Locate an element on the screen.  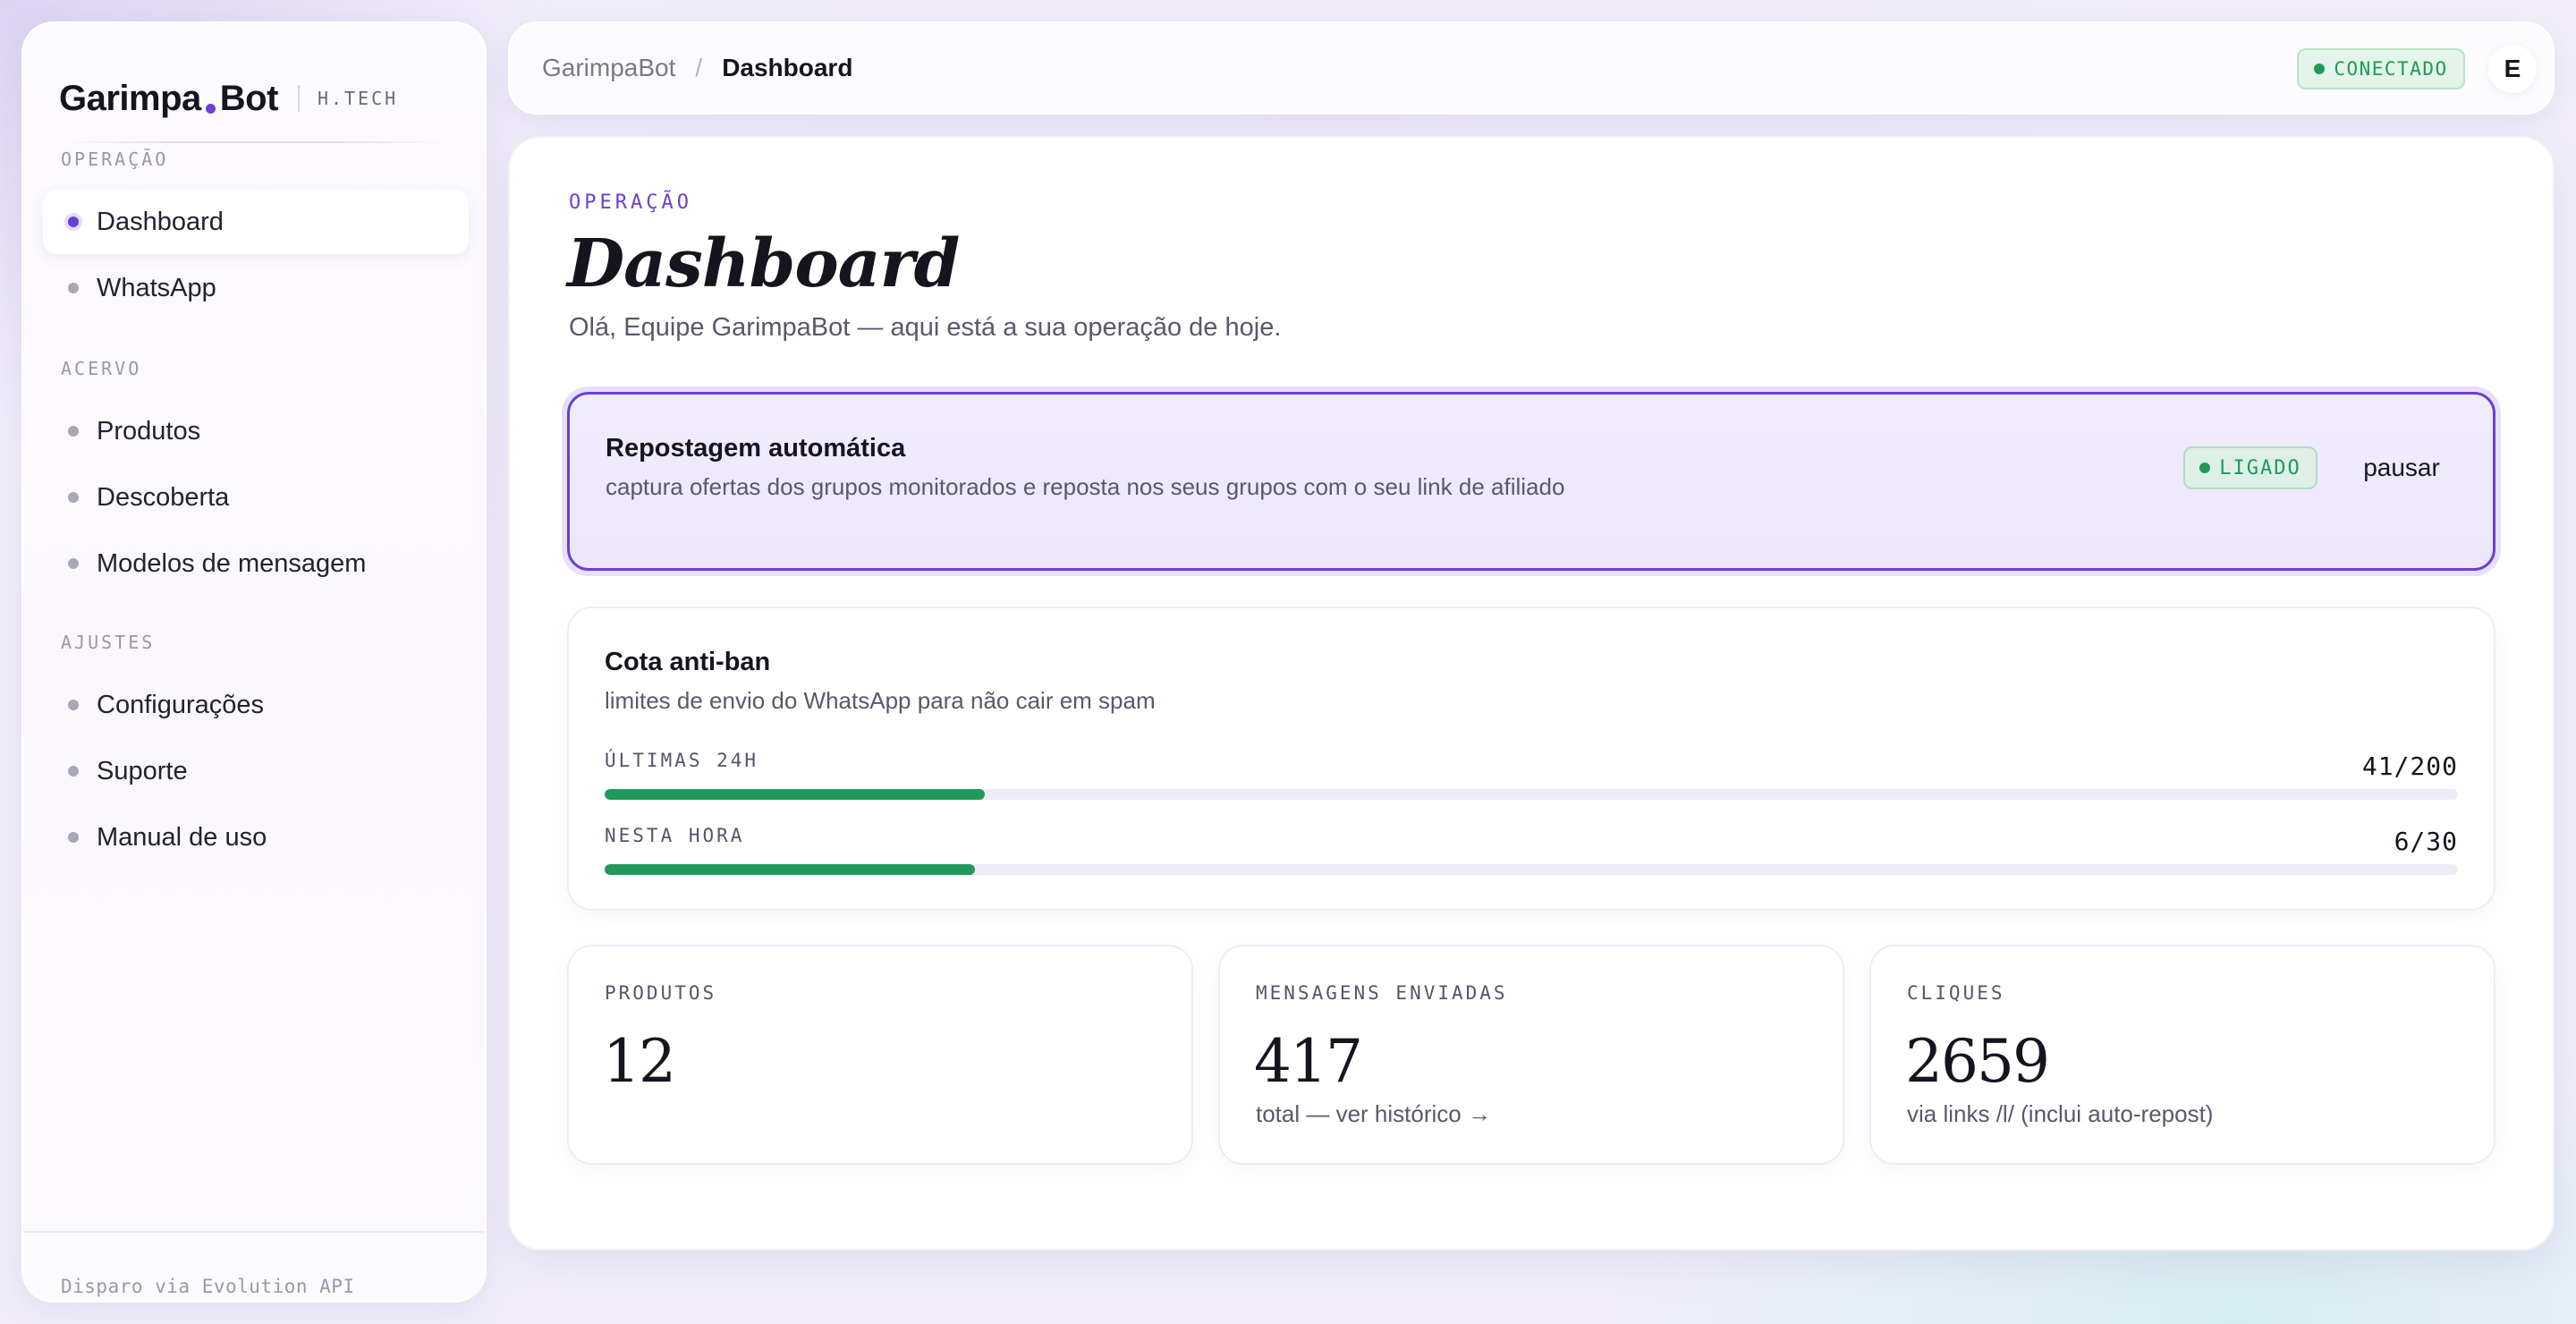
sidebar-item-label: Modelos de mensagem is located at coordinates (232, 563).